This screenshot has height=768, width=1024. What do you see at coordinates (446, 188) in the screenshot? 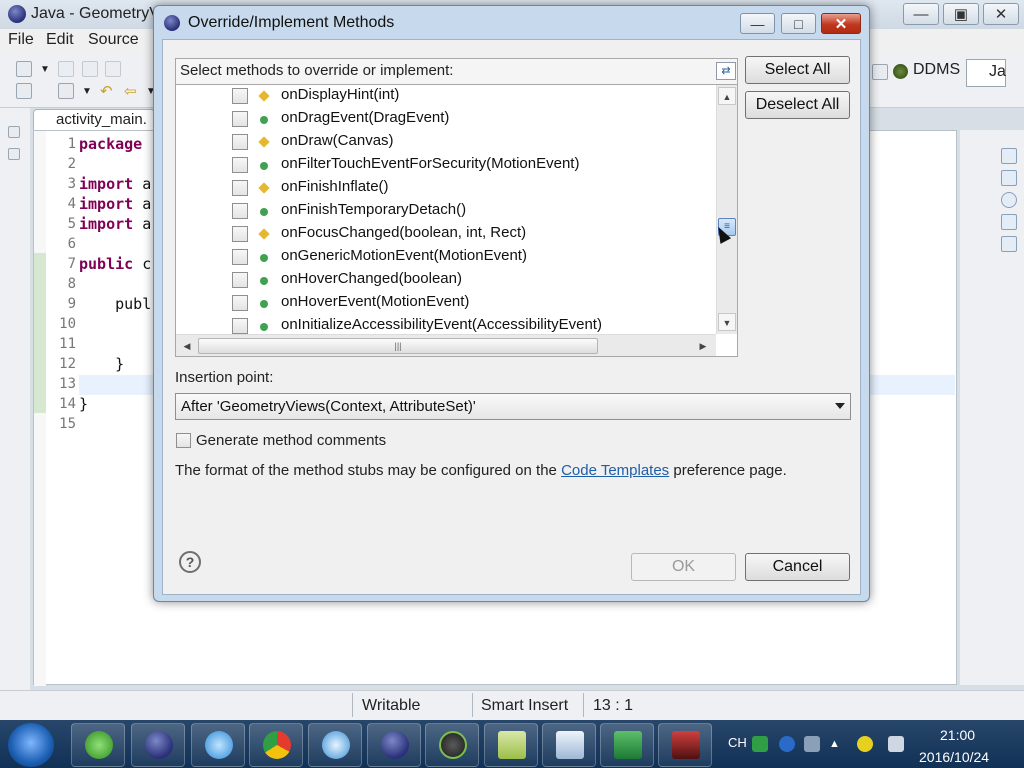
I see `method-row: onFinishInflate()` at bounding box center [446, 188].